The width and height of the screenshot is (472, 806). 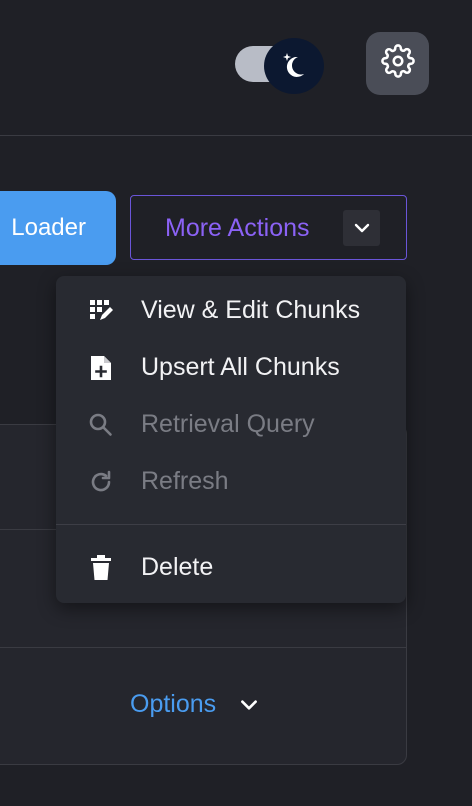 I want to click on menu-item-delete: Delete, so click(x=231, y=567).